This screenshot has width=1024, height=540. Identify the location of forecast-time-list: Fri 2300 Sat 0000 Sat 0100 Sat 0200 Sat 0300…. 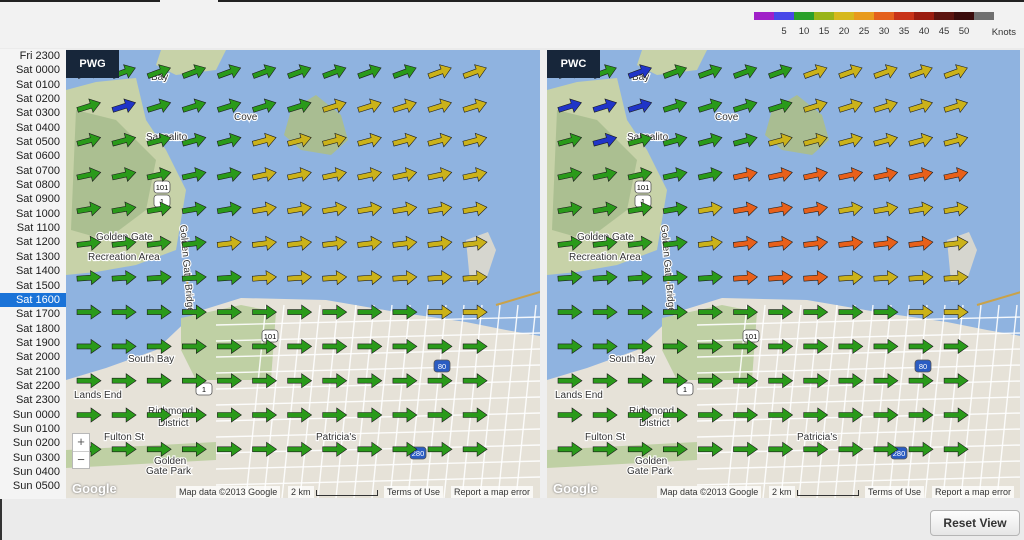
(33, 274).